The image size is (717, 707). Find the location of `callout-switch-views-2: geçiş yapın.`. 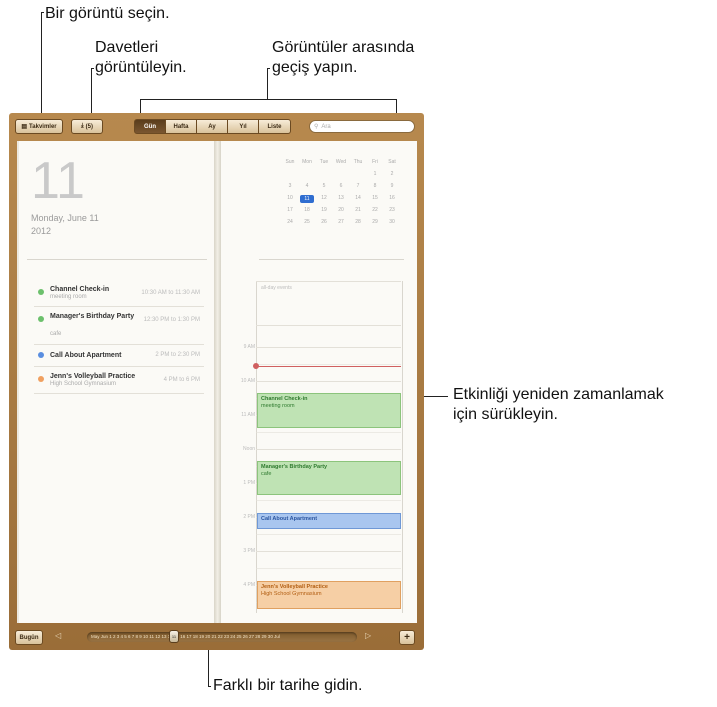

callout-switch-views-2: geçiş yapın. is located at coordinates (315, 67).